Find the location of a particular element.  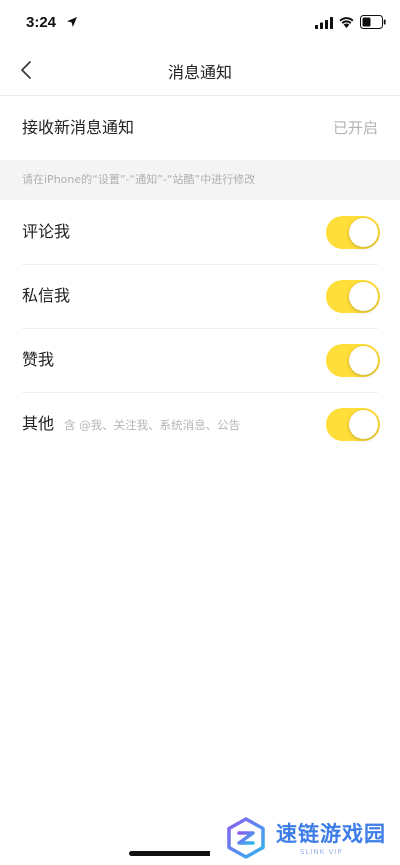

wifi-icon is located at coordinates (346, 22).